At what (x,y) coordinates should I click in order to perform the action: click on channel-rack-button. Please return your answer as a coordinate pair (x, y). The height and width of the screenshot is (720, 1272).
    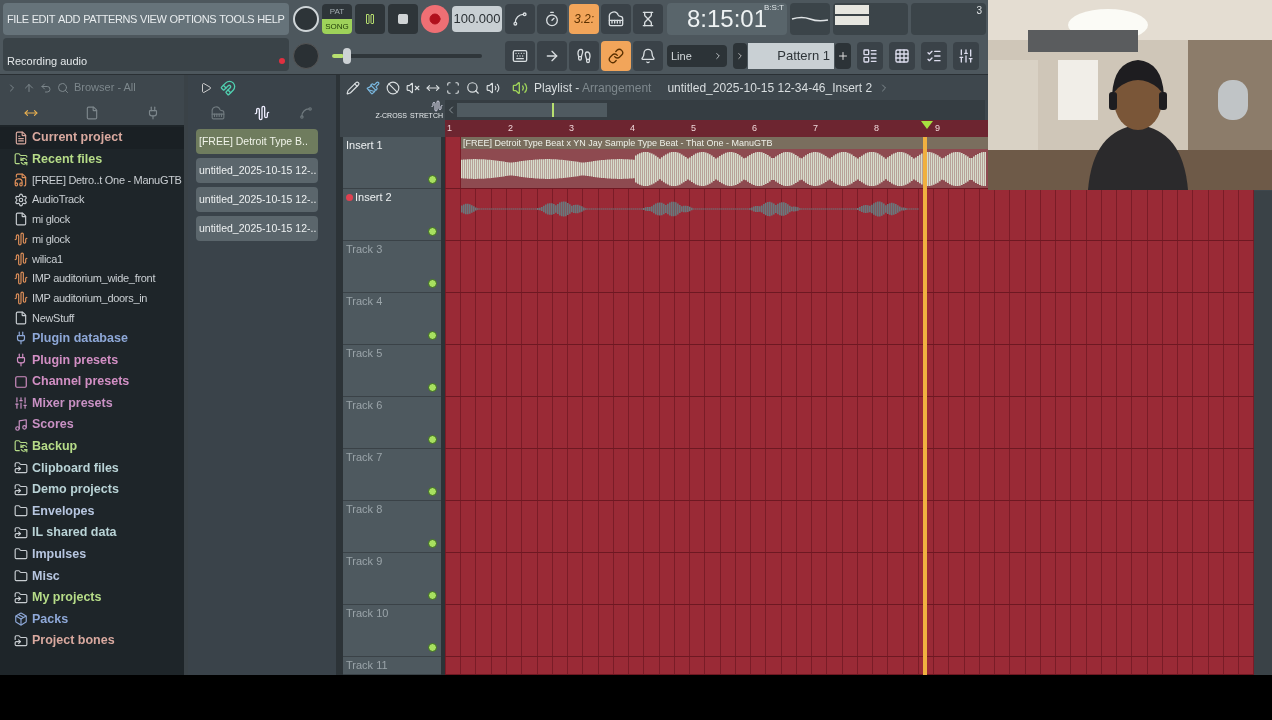
    Looking at the image, I should click on (934, 56).